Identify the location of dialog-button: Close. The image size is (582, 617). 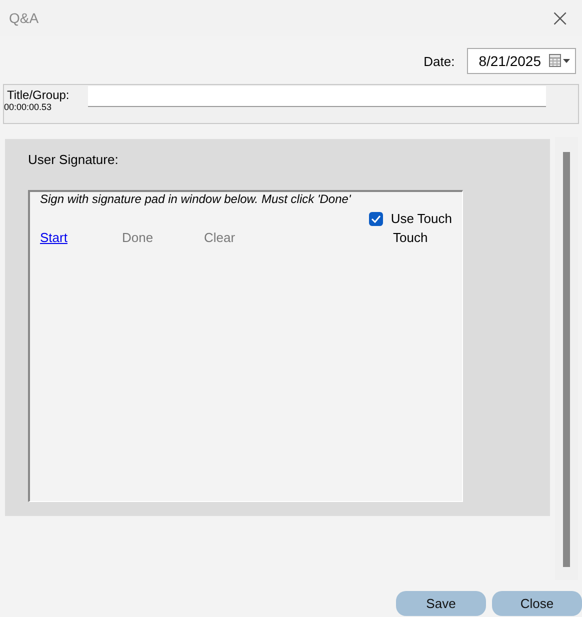
(537, 603).